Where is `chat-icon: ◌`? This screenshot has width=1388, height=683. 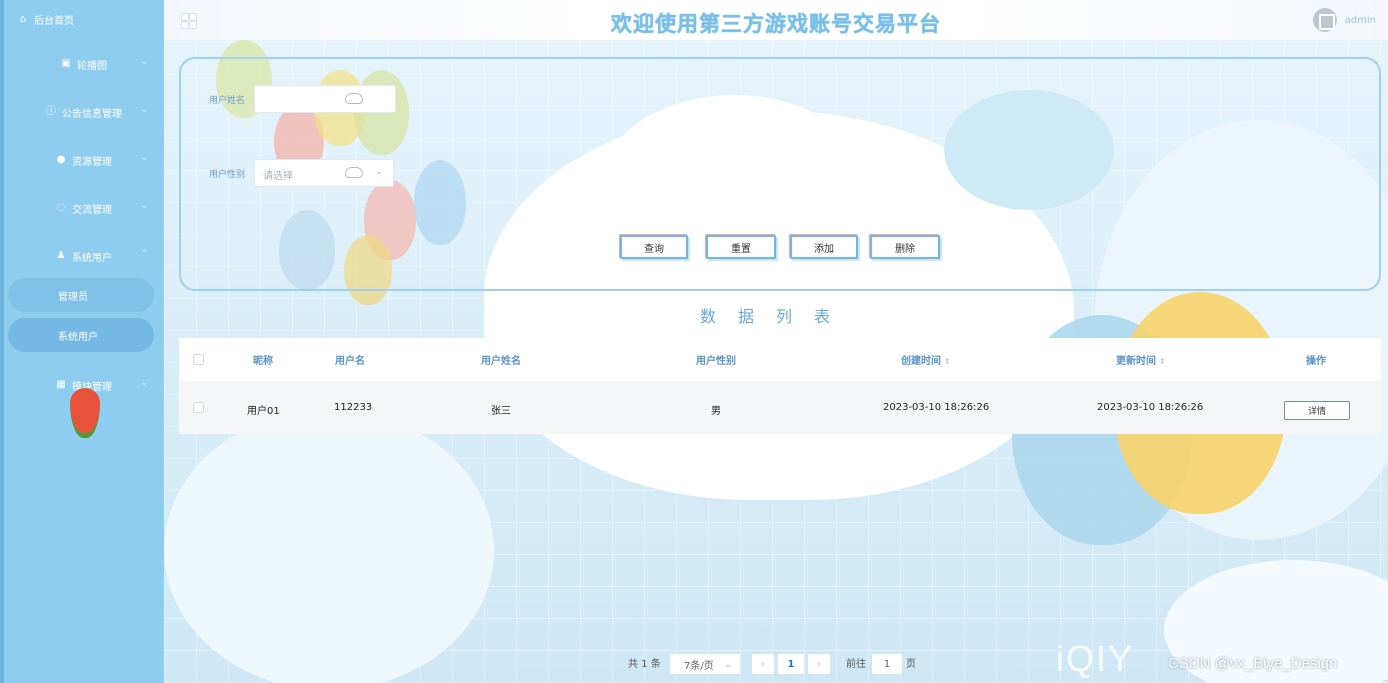
chat-icon: ◌ is located at coordinates (61, 207).